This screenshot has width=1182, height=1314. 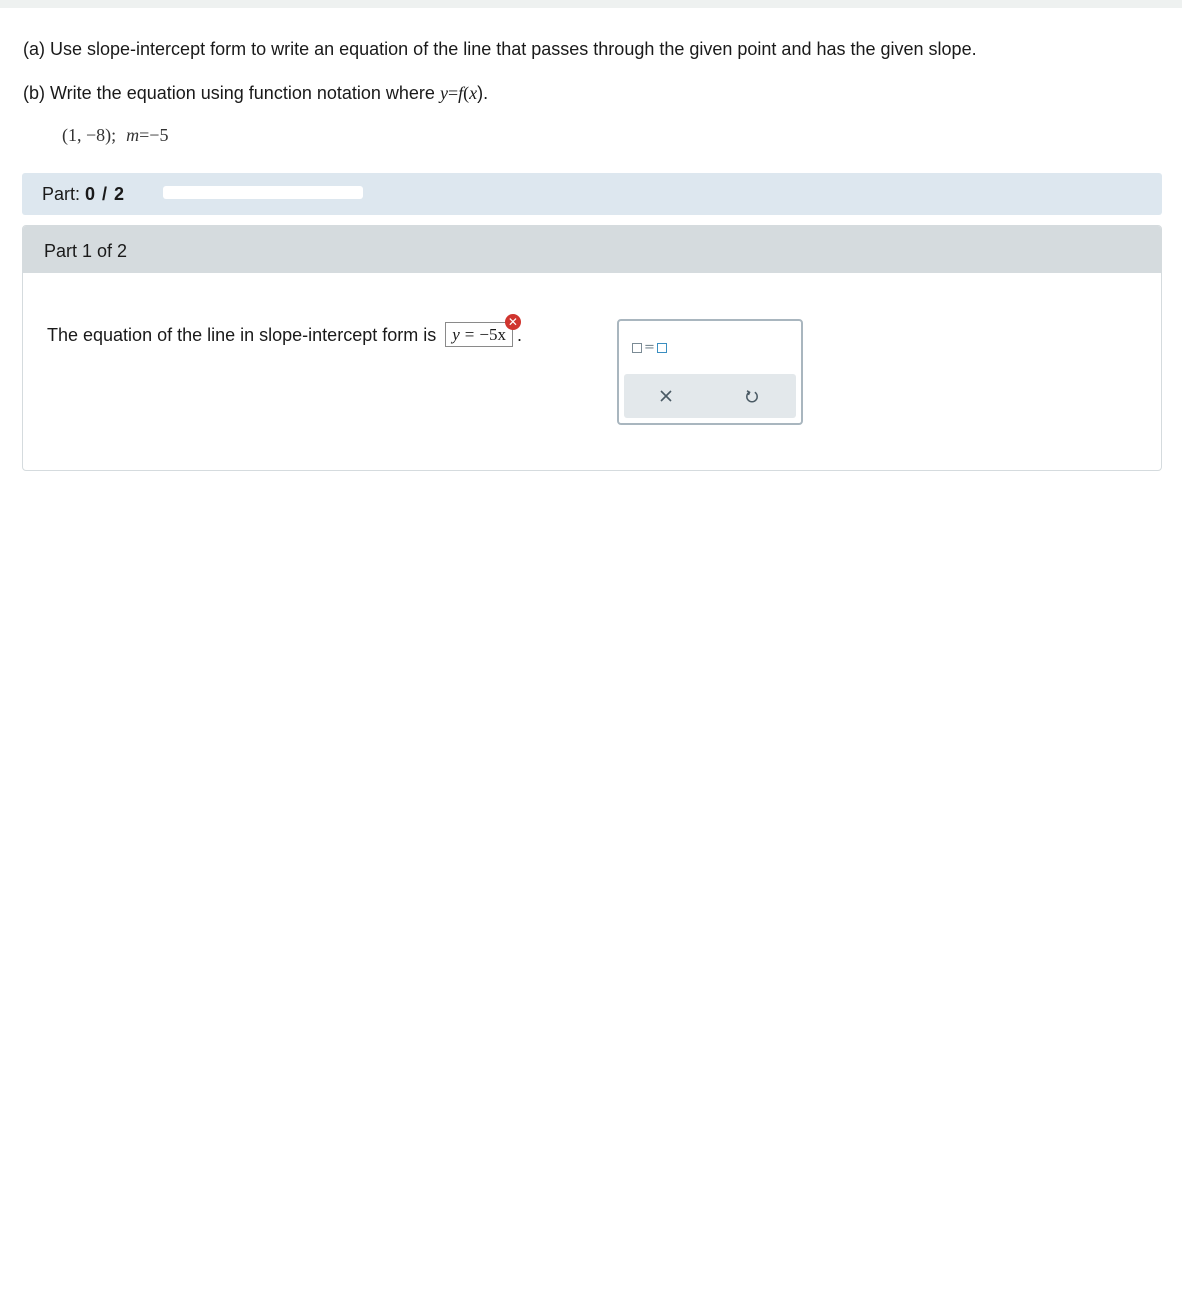 I want to click on part-header: Part 1 of 2, so click(x=592, y=249).